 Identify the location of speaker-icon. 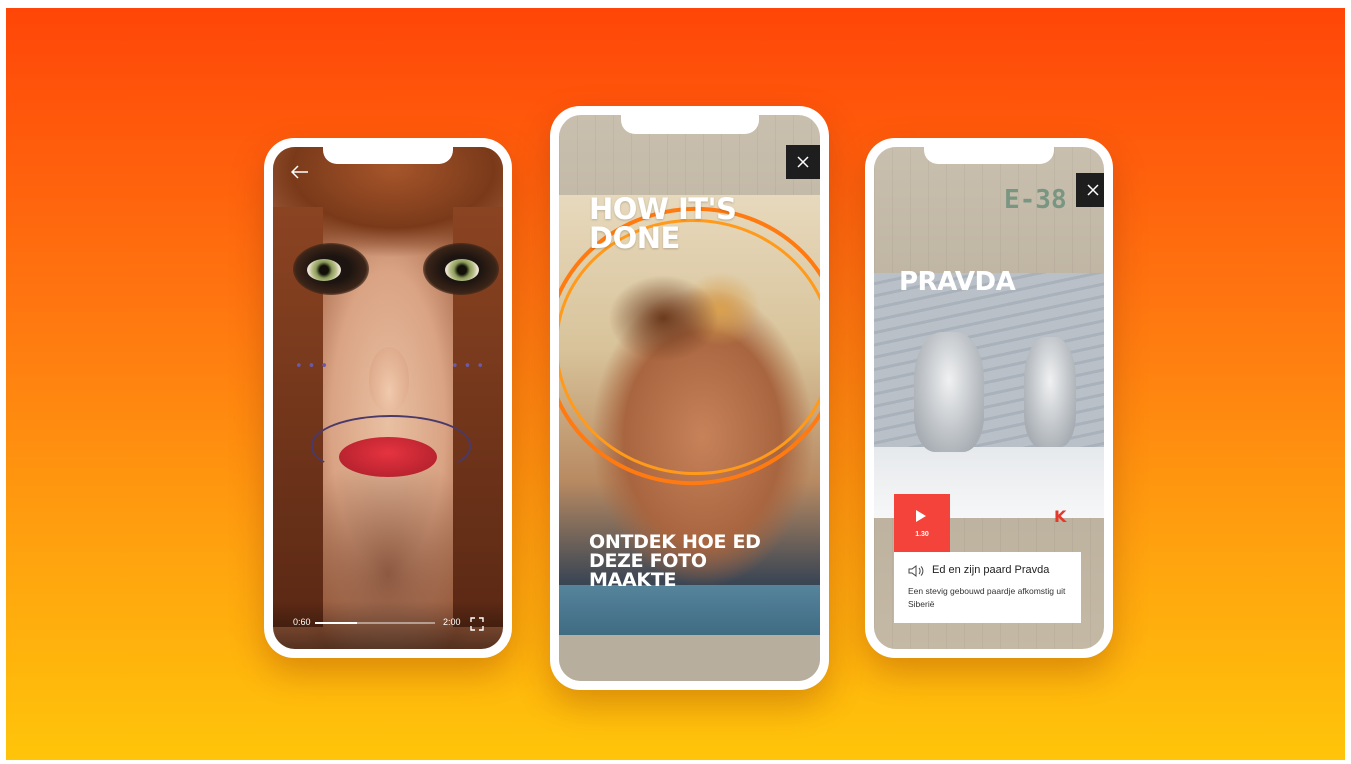
(916, 571).